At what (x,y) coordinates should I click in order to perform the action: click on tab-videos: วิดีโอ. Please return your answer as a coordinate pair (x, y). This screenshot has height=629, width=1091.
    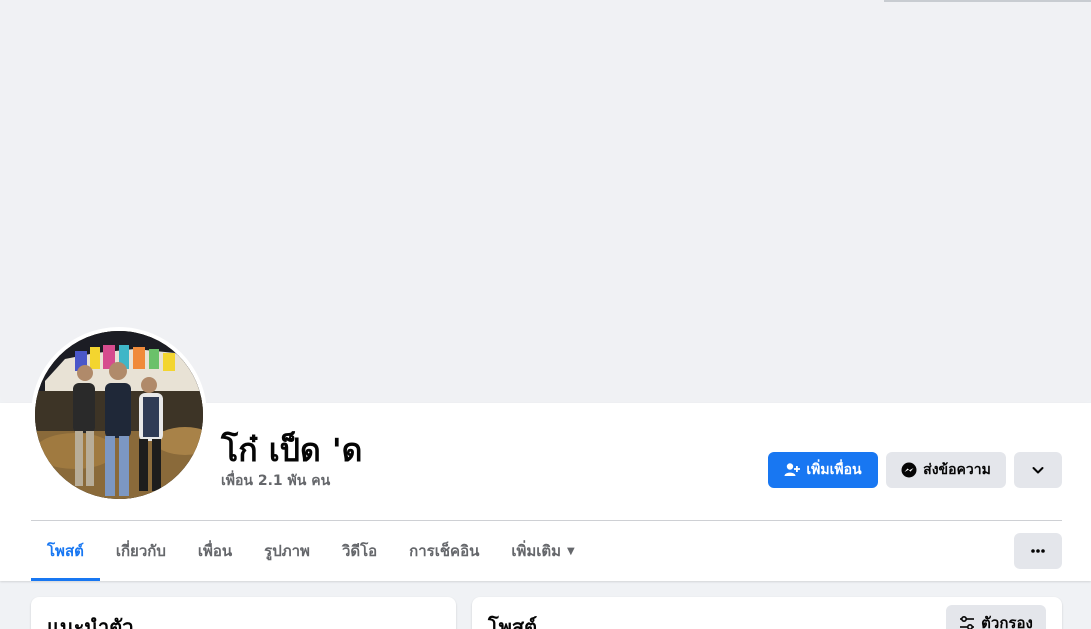
    Looking at the image, I should click on (359, 551).